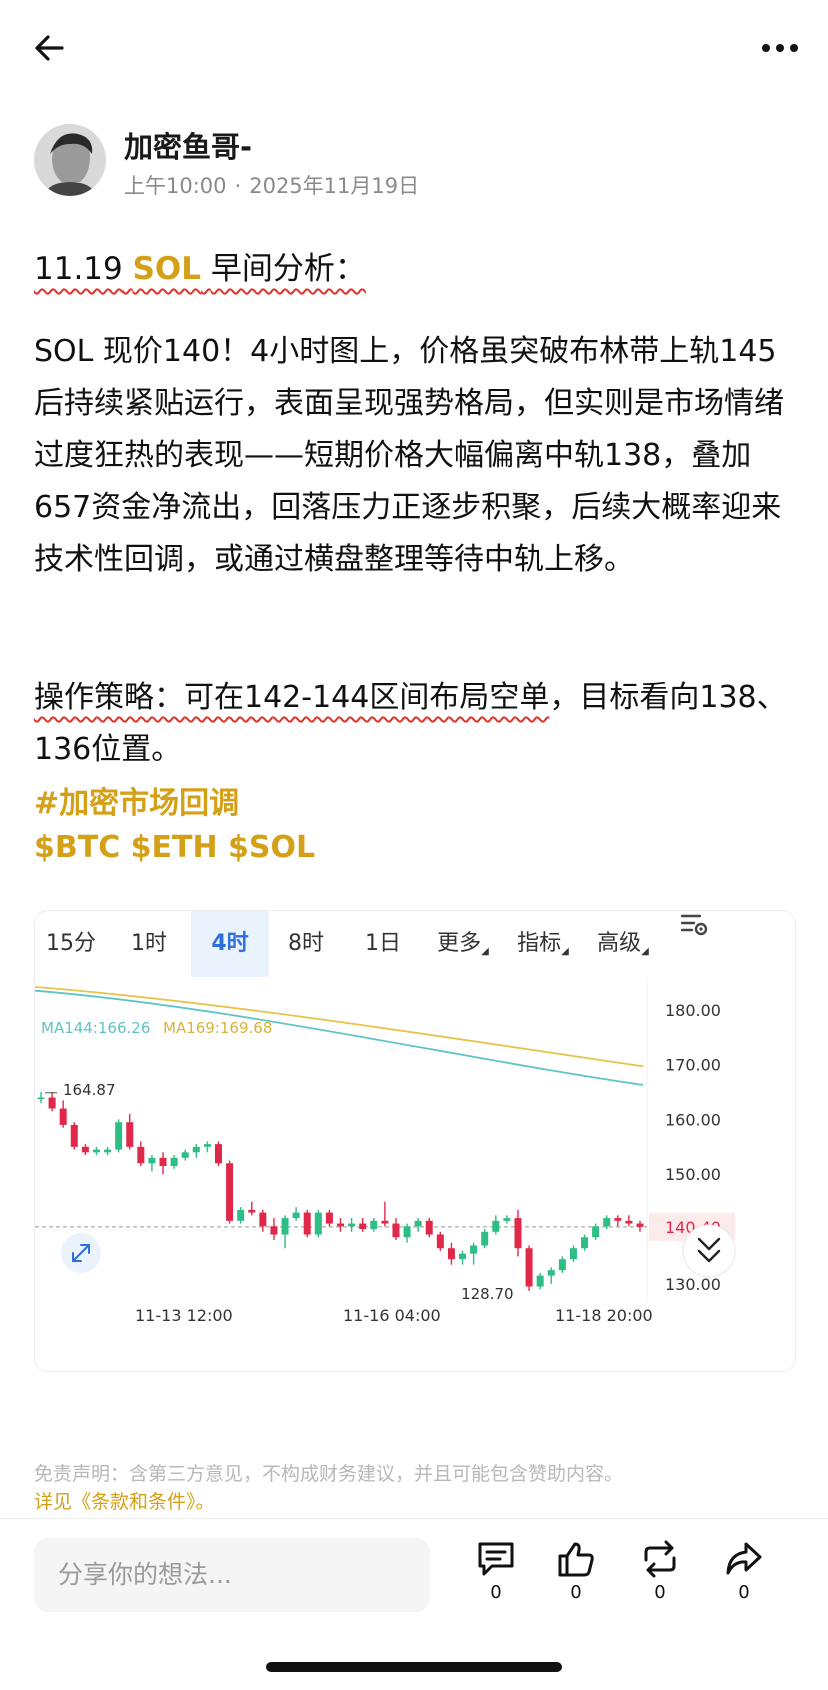  I want to click on comment-button: 0, so click(496, 1571).